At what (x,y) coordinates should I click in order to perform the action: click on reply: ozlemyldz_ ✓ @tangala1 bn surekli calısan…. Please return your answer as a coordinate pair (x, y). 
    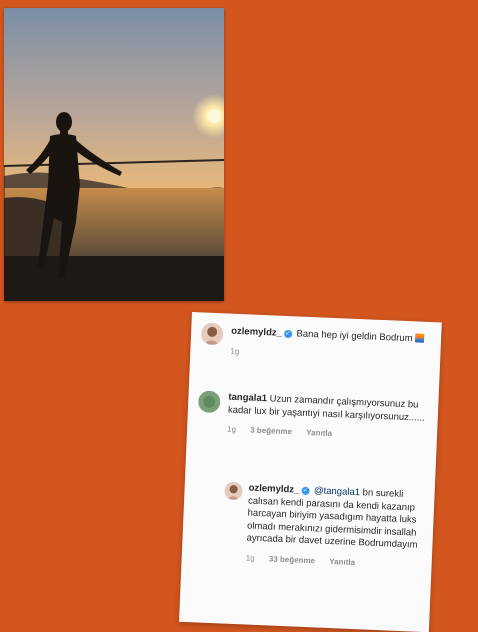
    Looking at the image, I should click on (333, 526).